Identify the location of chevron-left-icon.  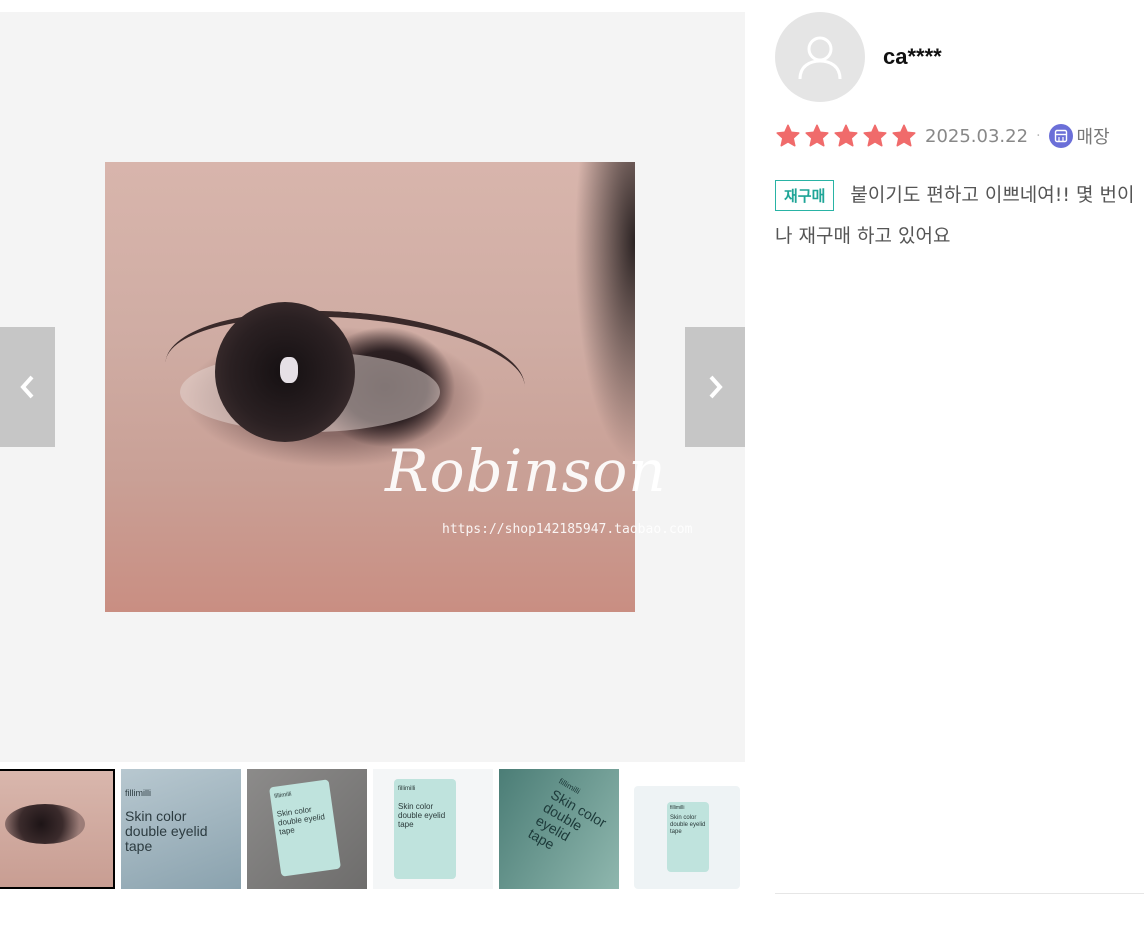
(26, 387).